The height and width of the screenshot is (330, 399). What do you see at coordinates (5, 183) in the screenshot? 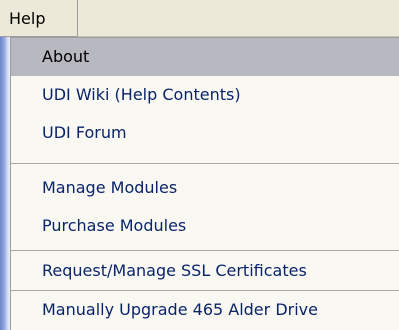
I see `window-left-edge` at bounding box center [5, 183].